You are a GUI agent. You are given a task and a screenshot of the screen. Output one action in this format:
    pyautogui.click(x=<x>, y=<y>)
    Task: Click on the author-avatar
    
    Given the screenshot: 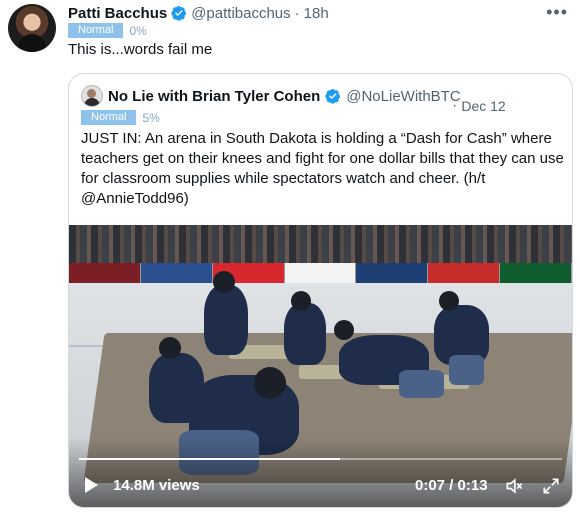 What is the action you would take?
    pyautogui.click(x=32, y=28)
    